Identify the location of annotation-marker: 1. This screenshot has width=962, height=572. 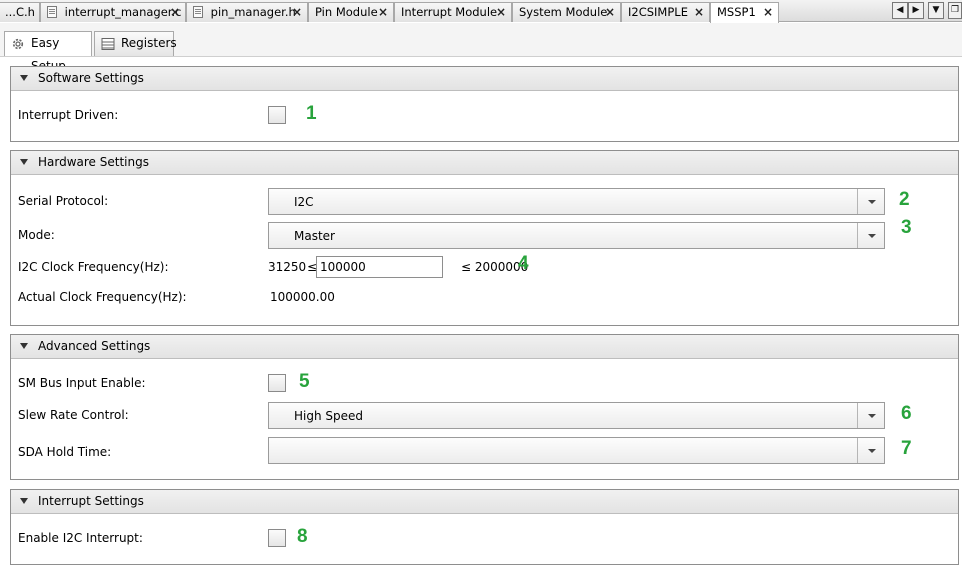
(311, 113).